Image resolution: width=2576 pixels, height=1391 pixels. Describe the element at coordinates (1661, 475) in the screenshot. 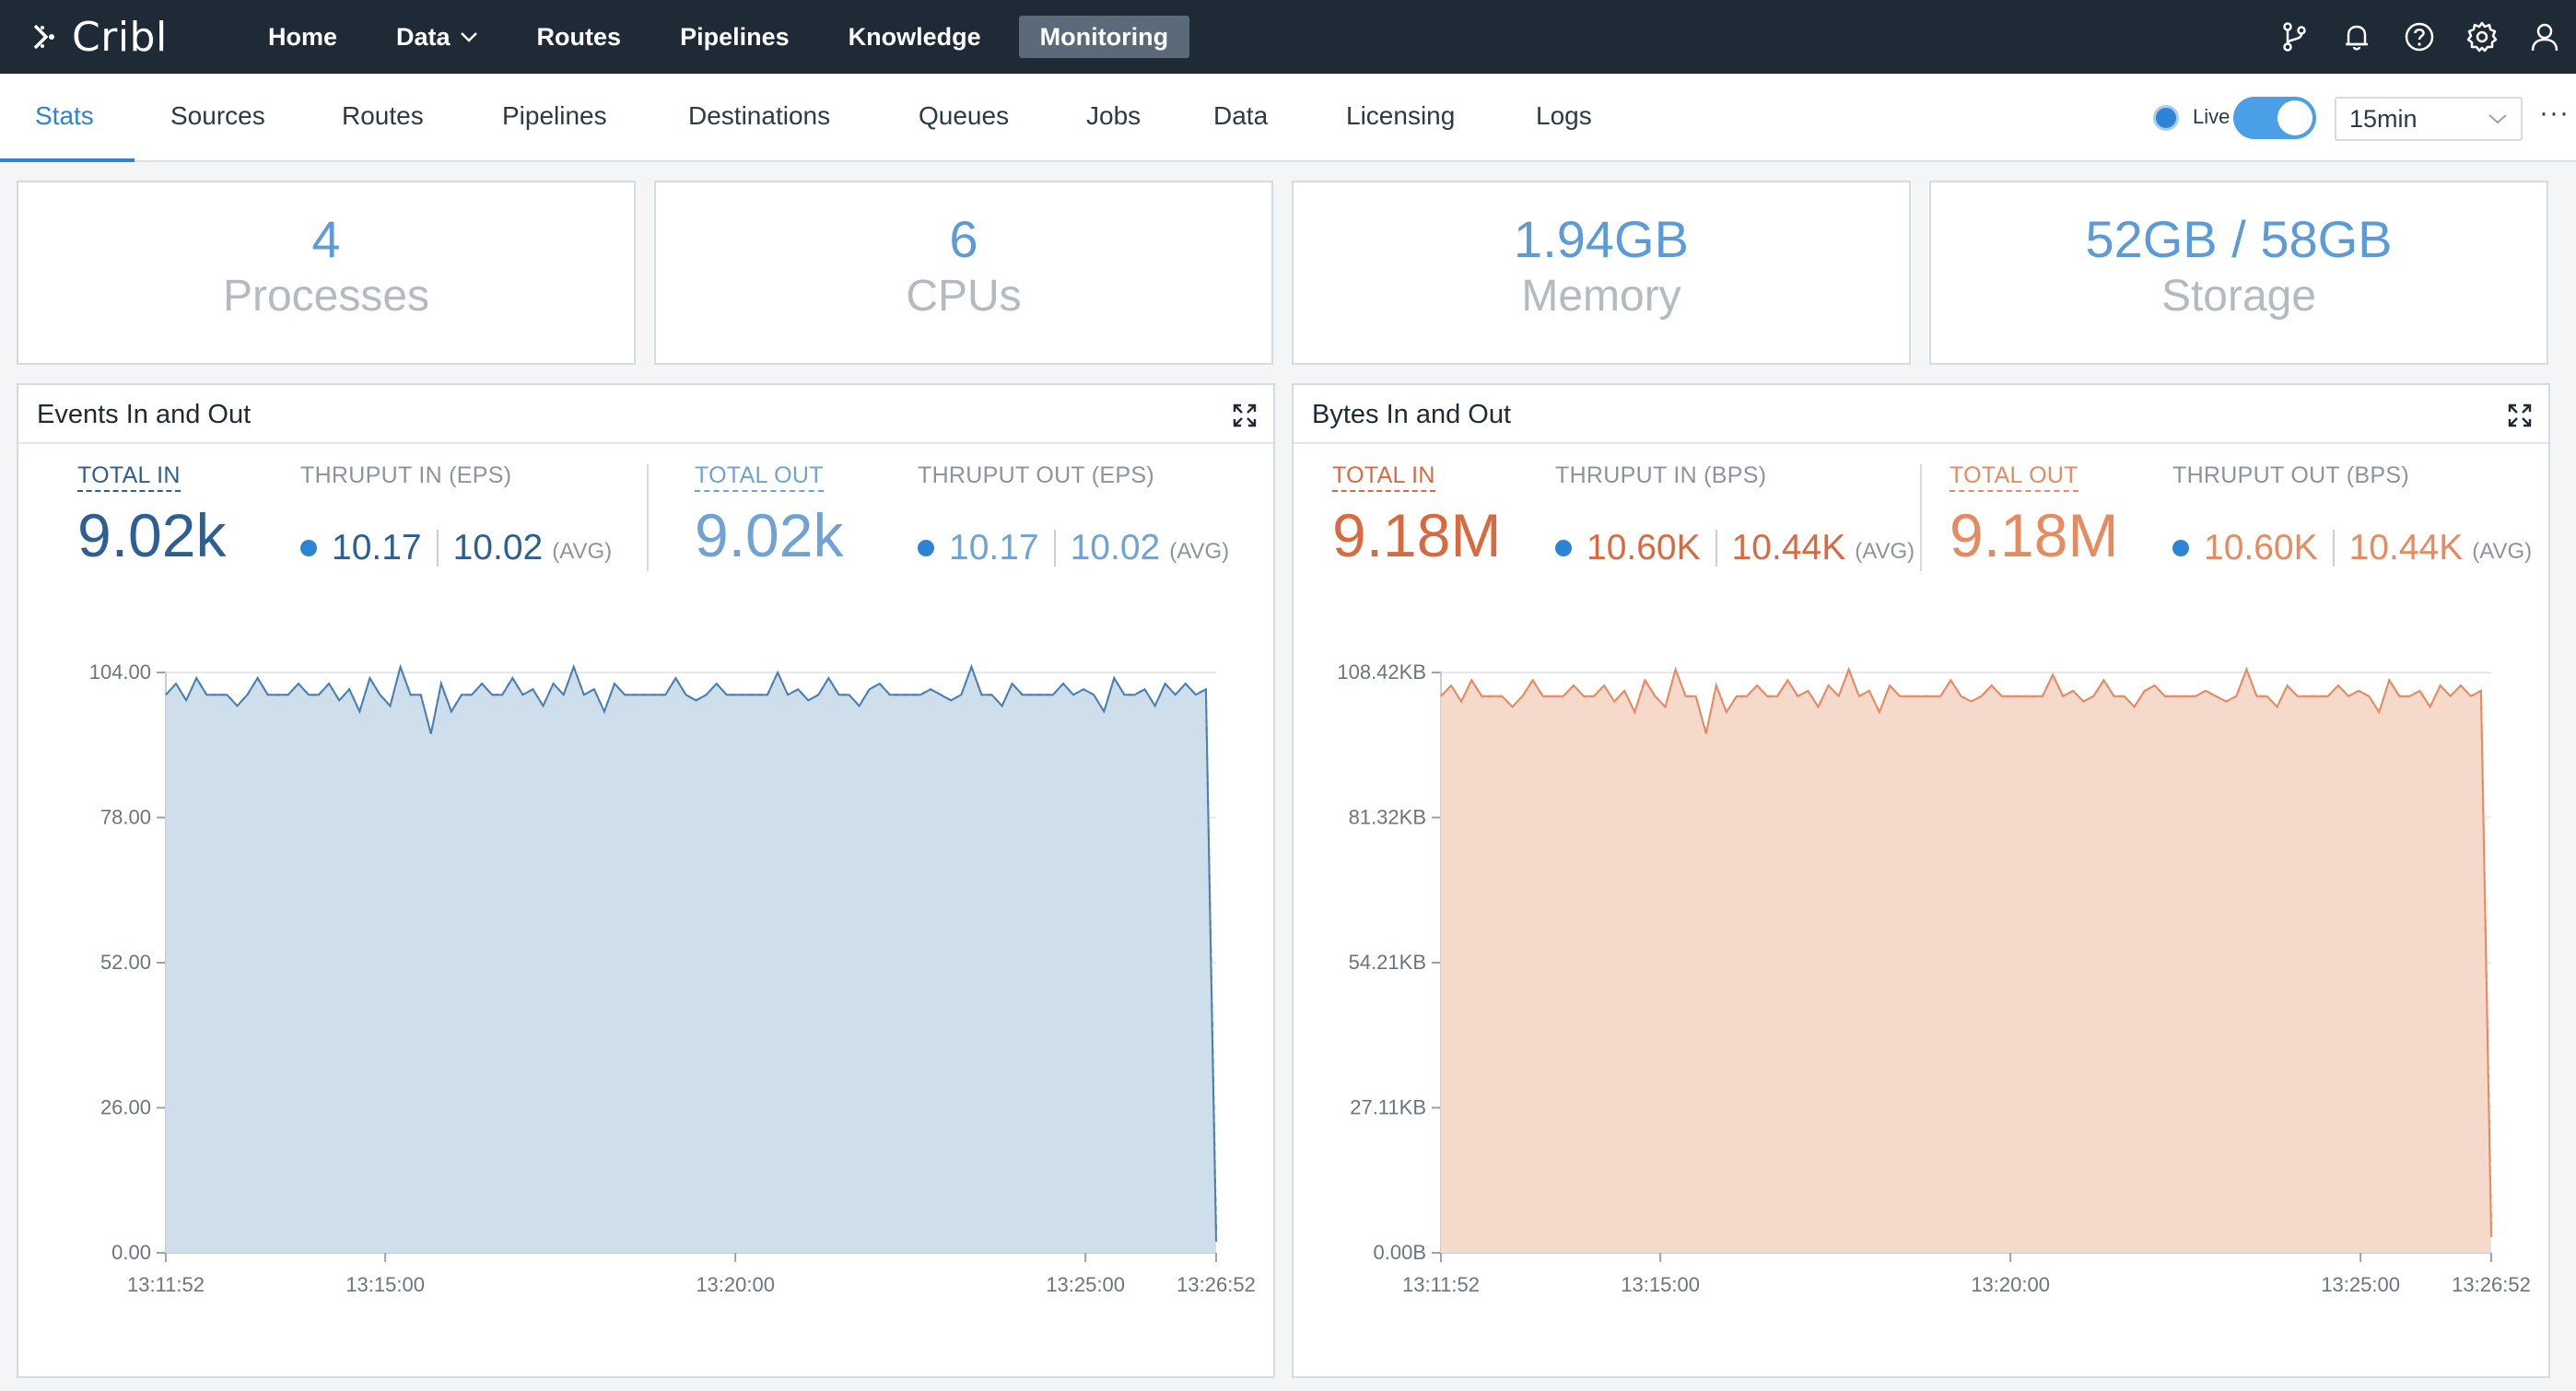

I see `thruput-in-label: THRUPUT IN (BPS)` at that location.